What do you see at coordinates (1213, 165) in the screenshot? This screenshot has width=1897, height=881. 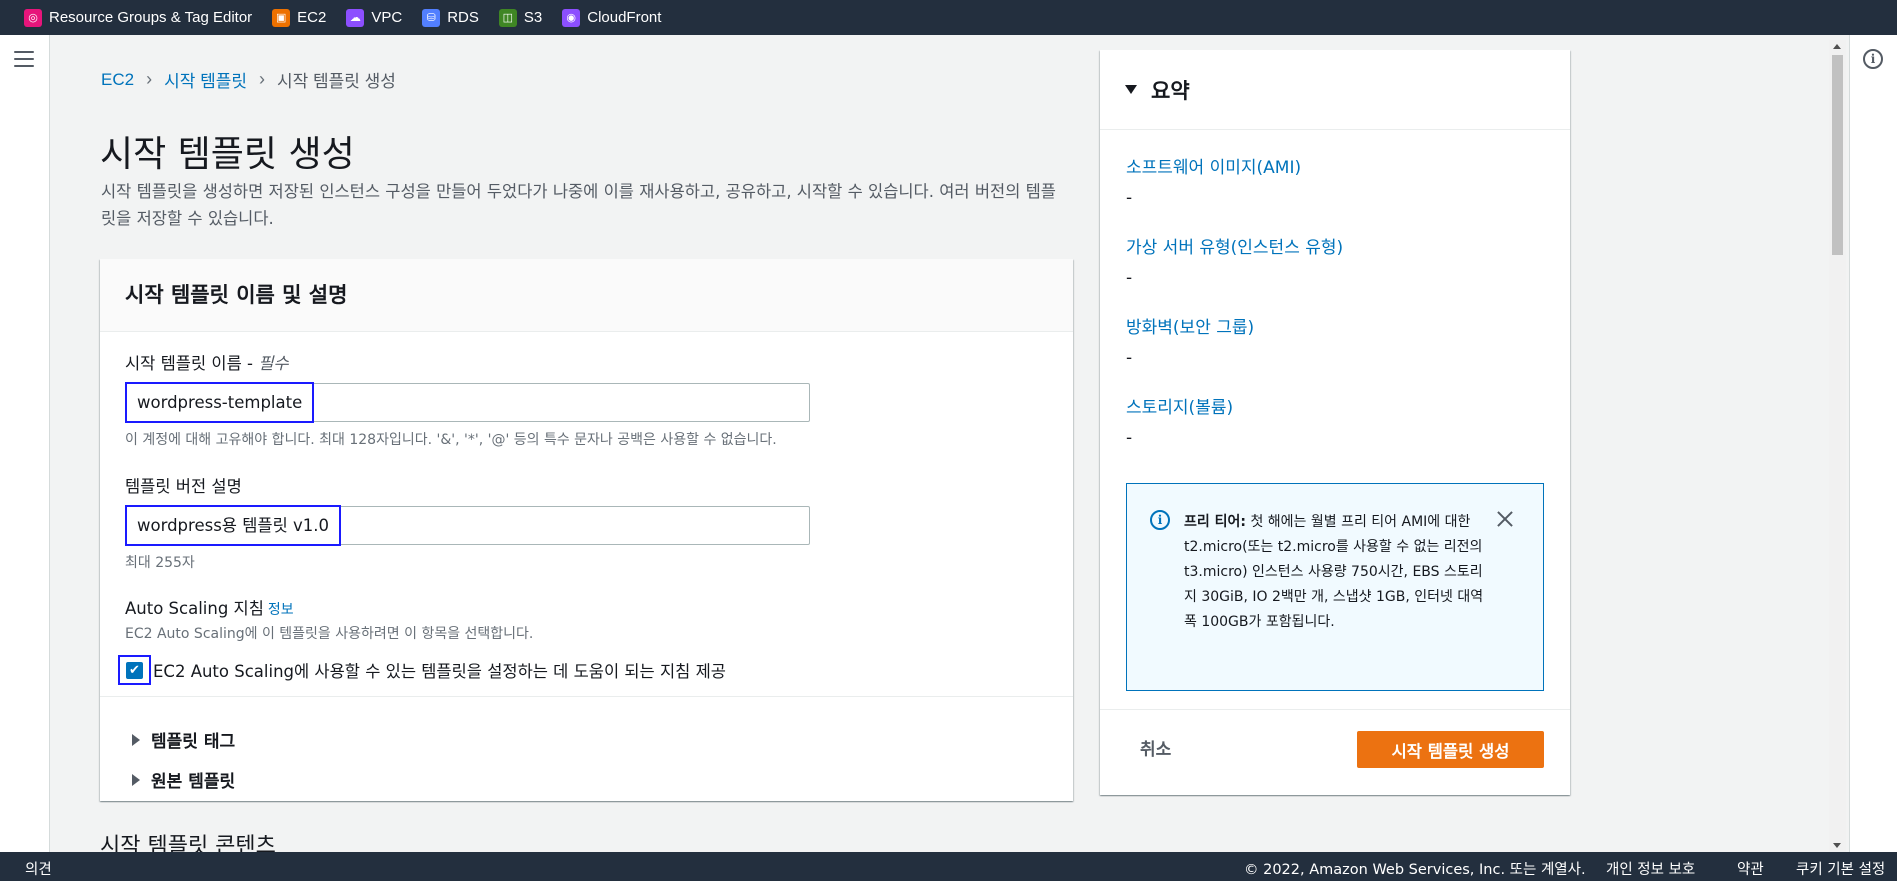 I see `summary-ami-link: 소프트웨어 이미지(AMI)` at bounding box center [1213, 165].